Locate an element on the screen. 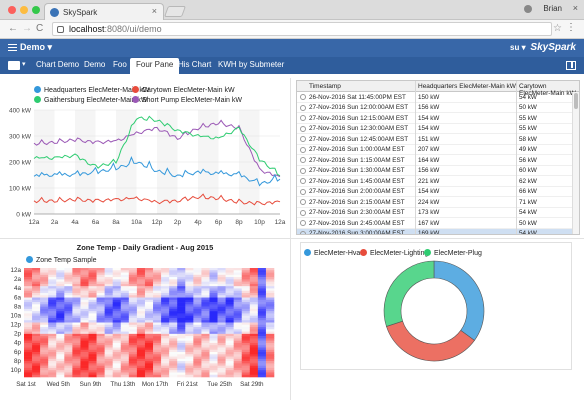  reload-icon: C is located at coordinates (39, 28).